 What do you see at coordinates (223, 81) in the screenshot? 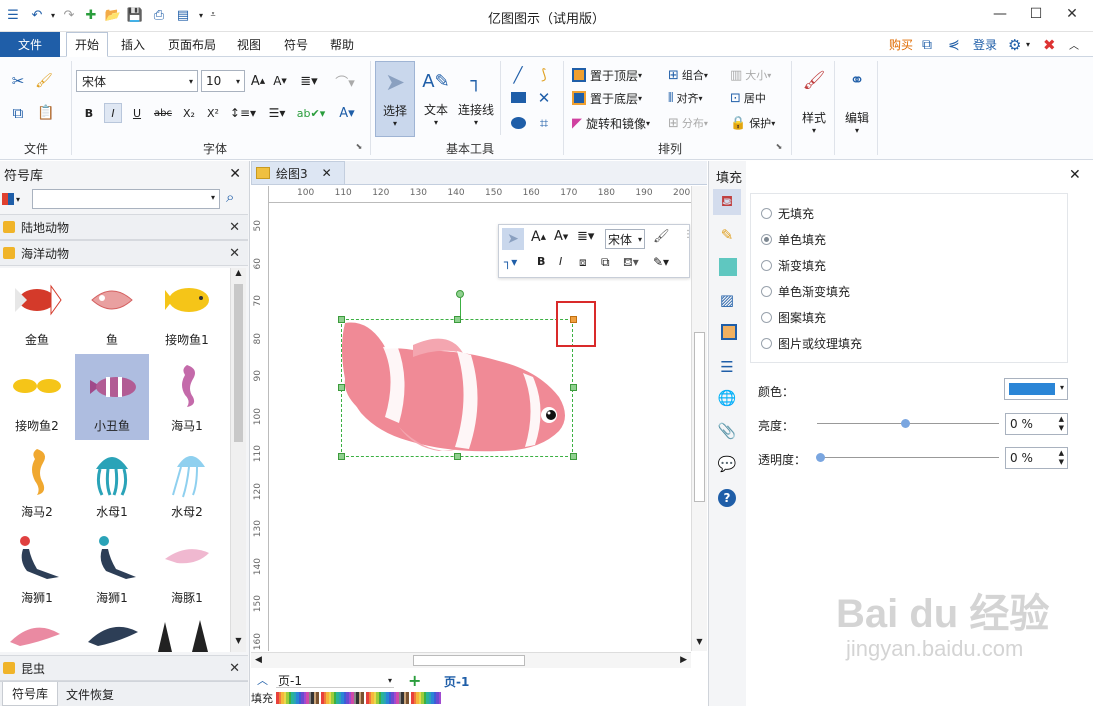
I see `font-size-select: 10 ▾` at bounding box center [223, 81].